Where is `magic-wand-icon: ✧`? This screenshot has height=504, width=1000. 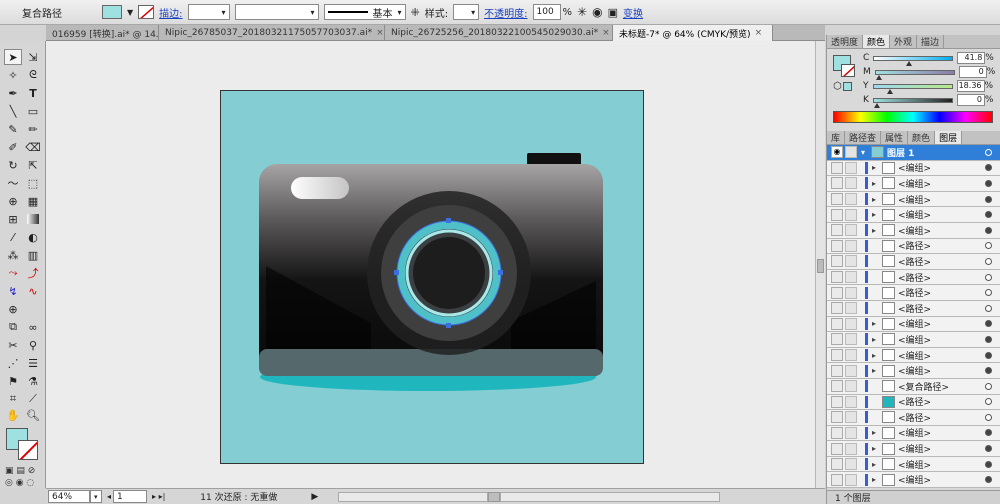 magic-wand-icon: ✧ is located at coordinates (13, 75).